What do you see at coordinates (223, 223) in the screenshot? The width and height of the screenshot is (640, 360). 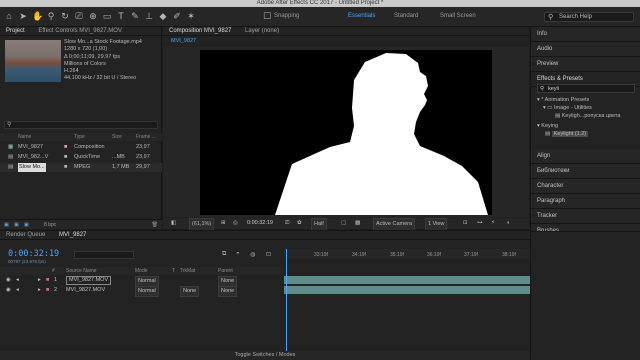 I see `grid-icon: ⊞` at bounding box center [223, 223].